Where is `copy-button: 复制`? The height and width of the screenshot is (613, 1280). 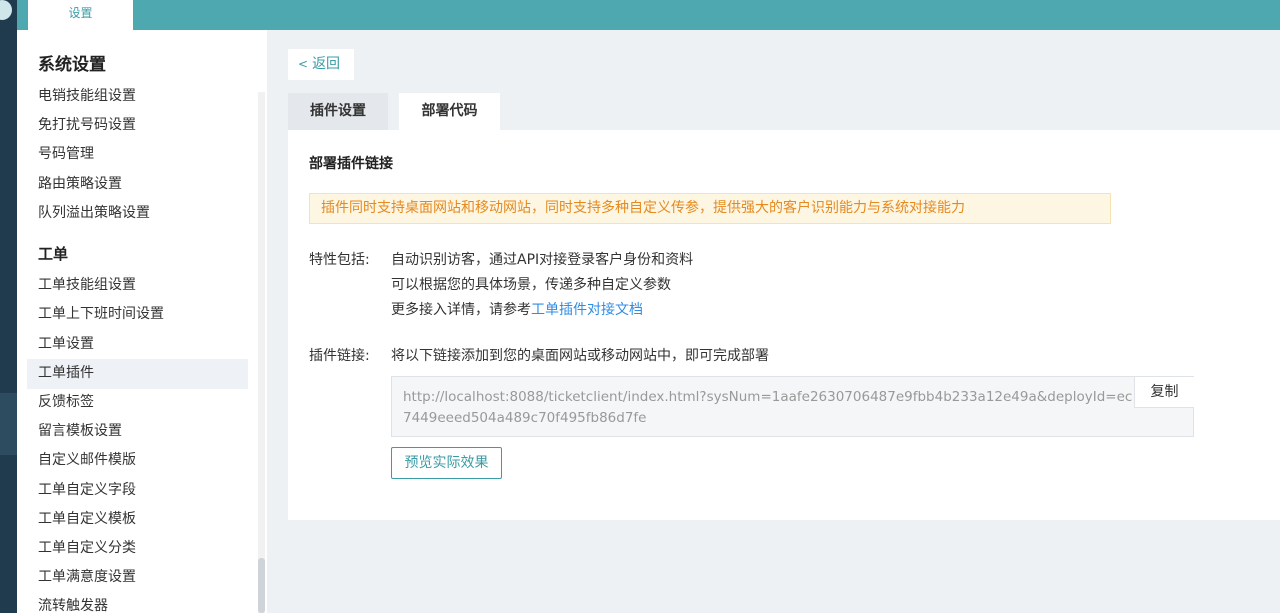
copy-button: 复制 is located at coordinates (1164, 392).